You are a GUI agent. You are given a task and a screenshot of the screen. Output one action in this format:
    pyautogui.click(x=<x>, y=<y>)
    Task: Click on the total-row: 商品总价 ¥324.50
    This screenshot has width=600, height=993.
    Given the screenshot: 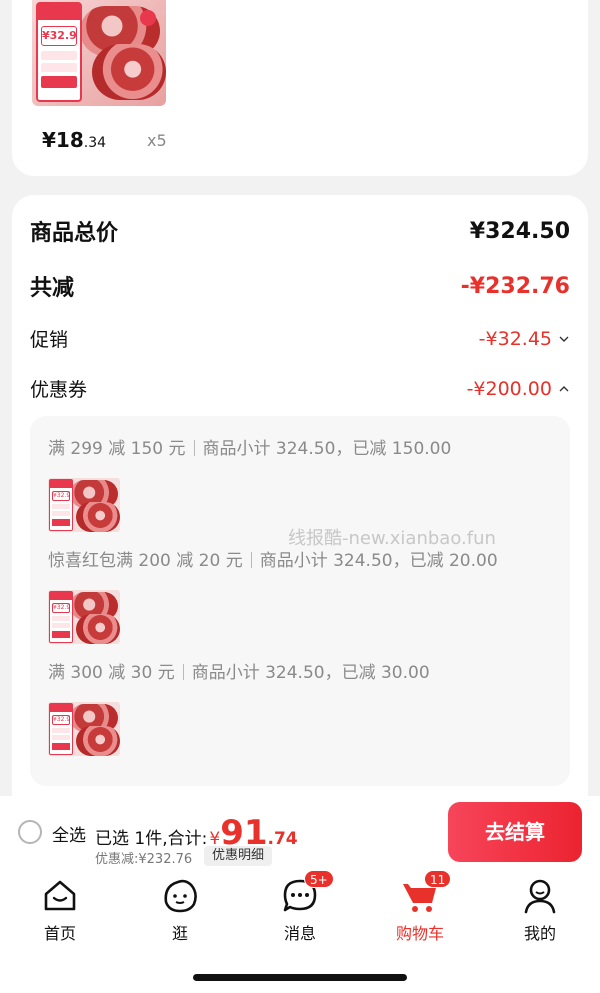 What is the action you would take?
    pyautogui.click(x=300, y=231)
    